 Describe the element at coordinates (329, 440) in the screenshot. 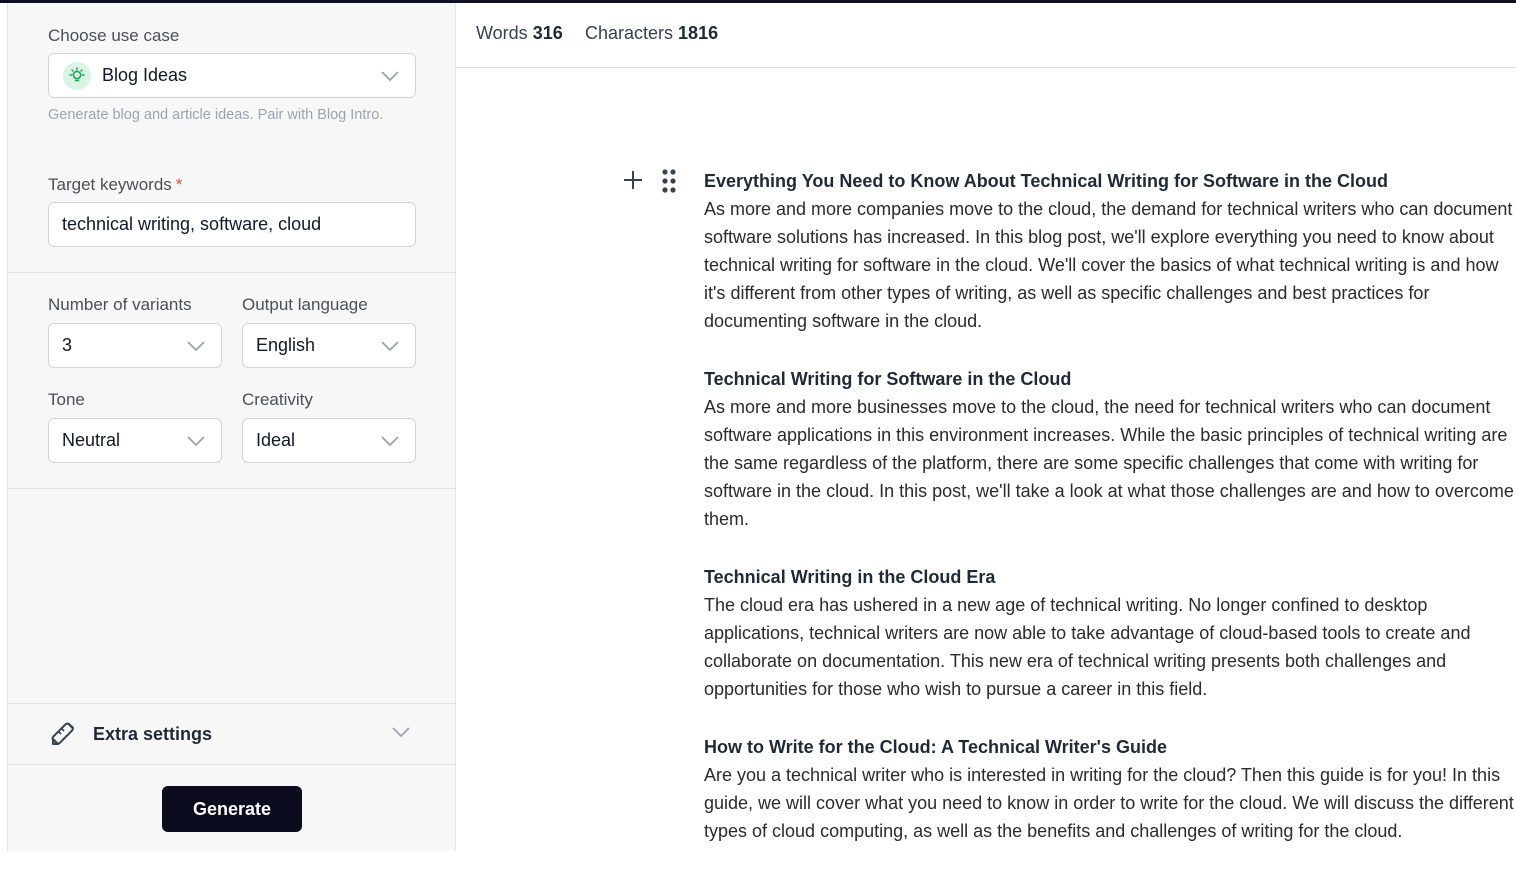

I see `creativity-select: Ideal` at that location.